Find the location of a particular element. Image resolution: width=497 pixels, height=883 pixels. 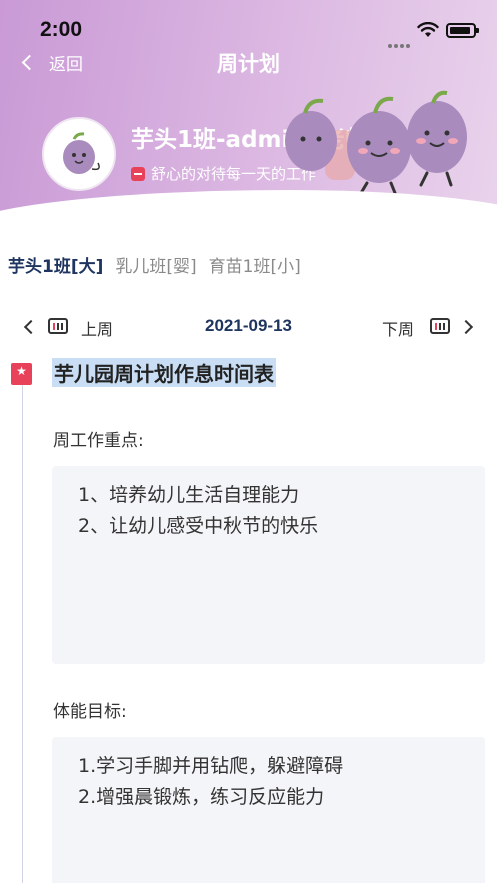

fitness-goal-line: 1.学习手脚并用钻爬，躲避障碍 is located at coordinates (211, 766).